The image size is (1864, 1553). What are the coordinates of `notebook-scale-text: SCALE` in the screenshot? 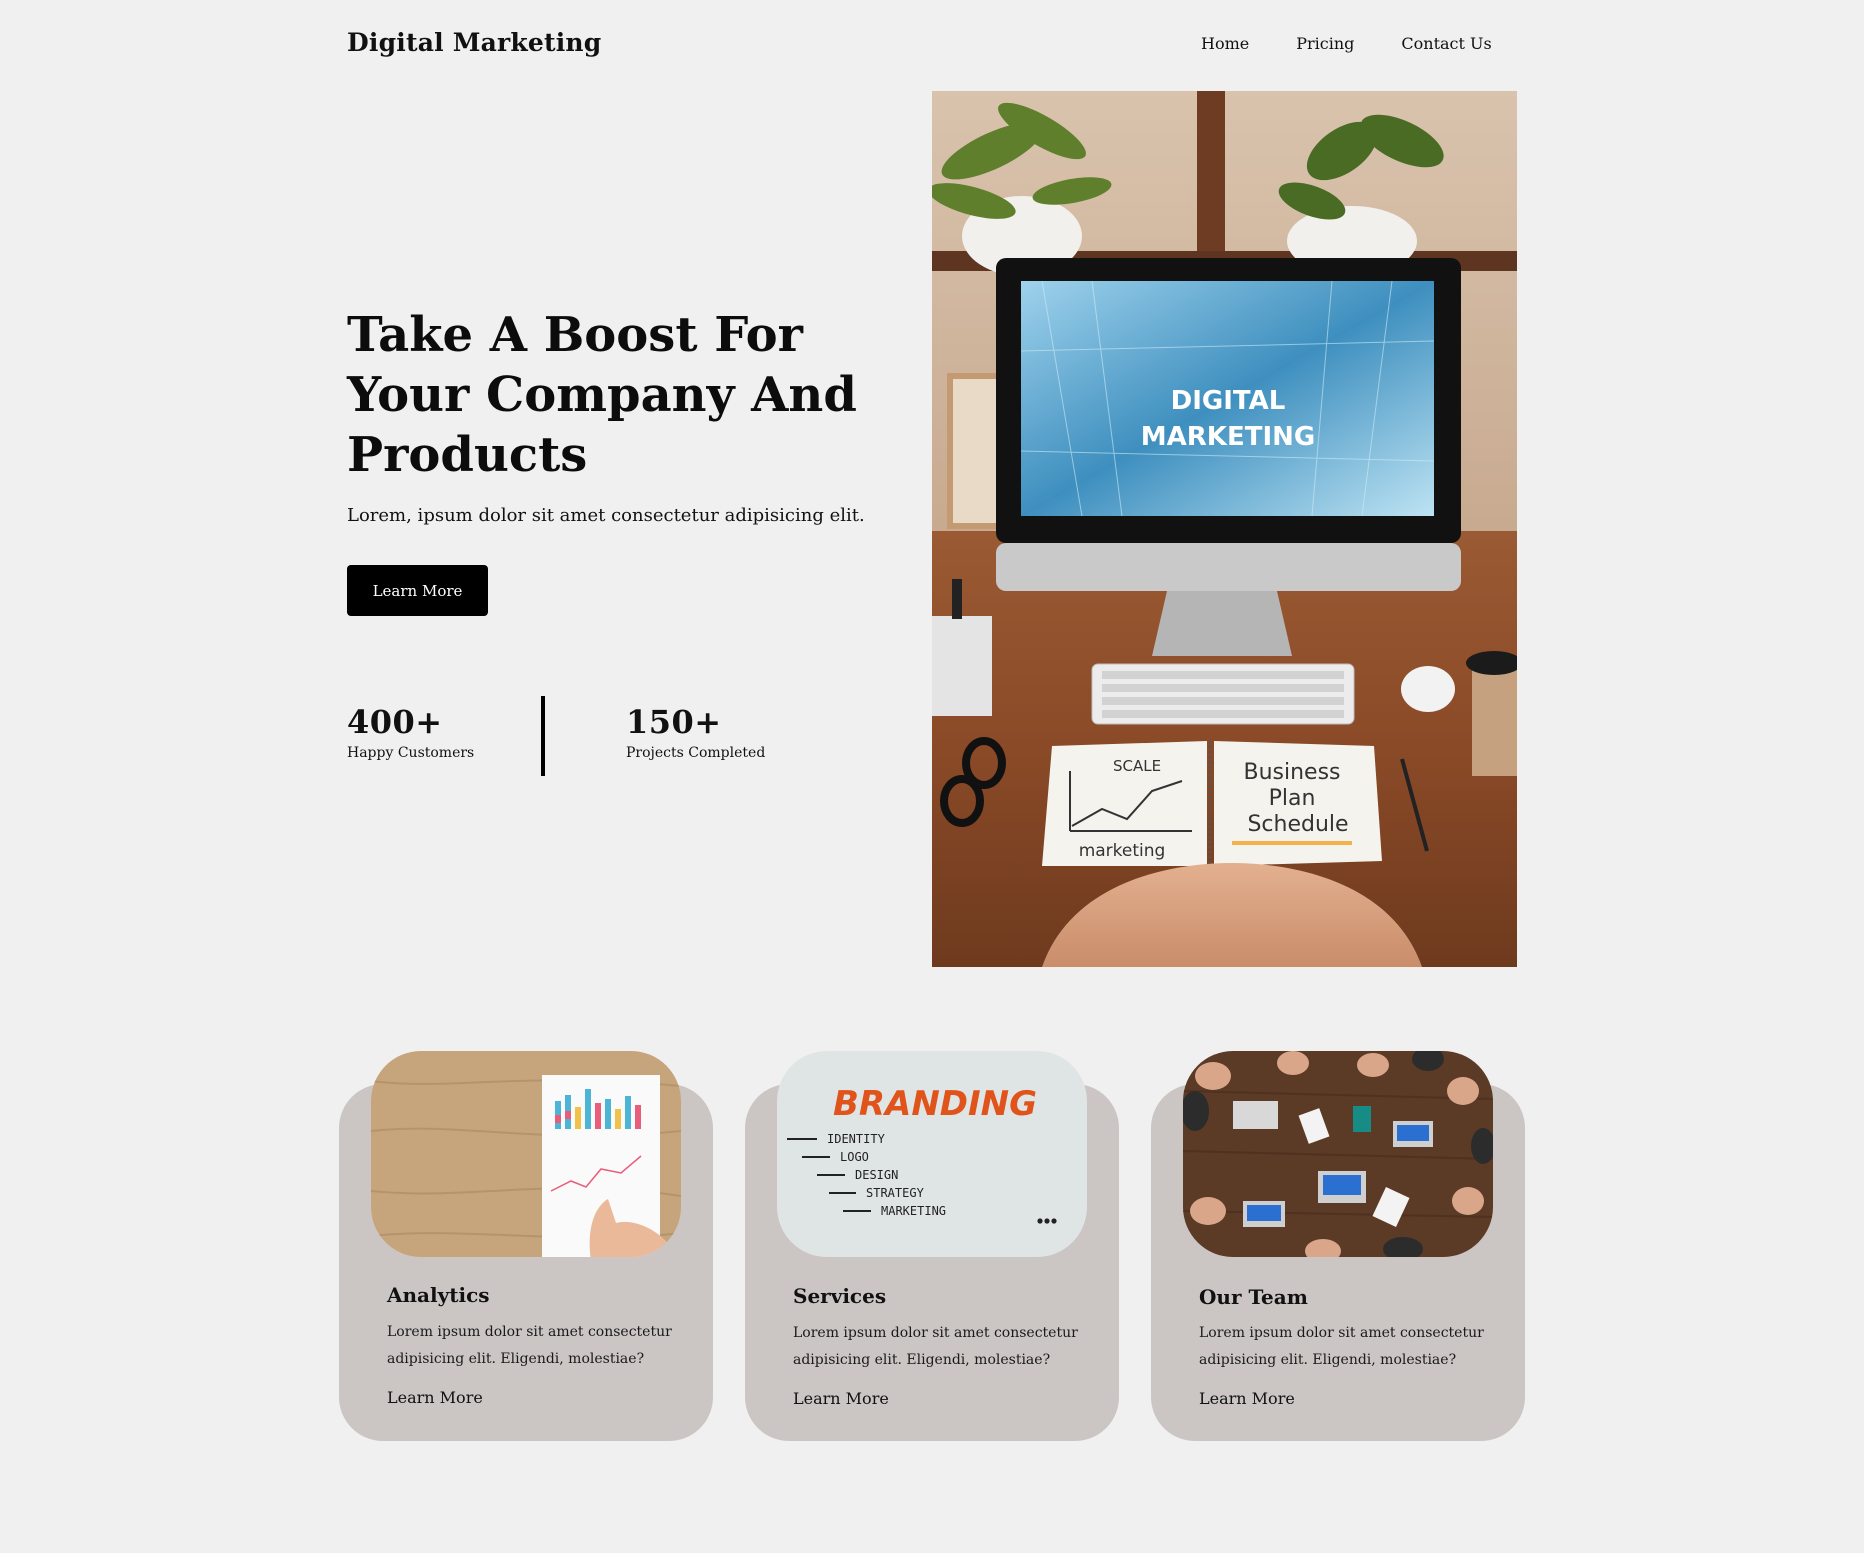 It's located at (1137, 766).